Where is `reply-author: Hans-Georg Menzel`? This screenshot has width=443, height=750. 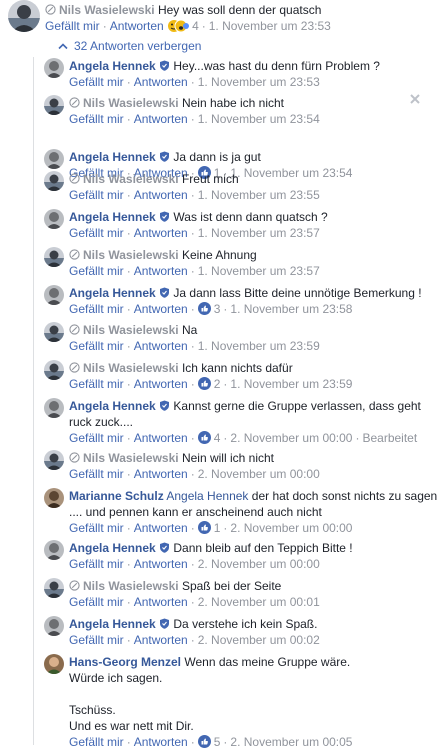 reply-author: Hans-Georg Menzel is located at coordinates (125, 662).